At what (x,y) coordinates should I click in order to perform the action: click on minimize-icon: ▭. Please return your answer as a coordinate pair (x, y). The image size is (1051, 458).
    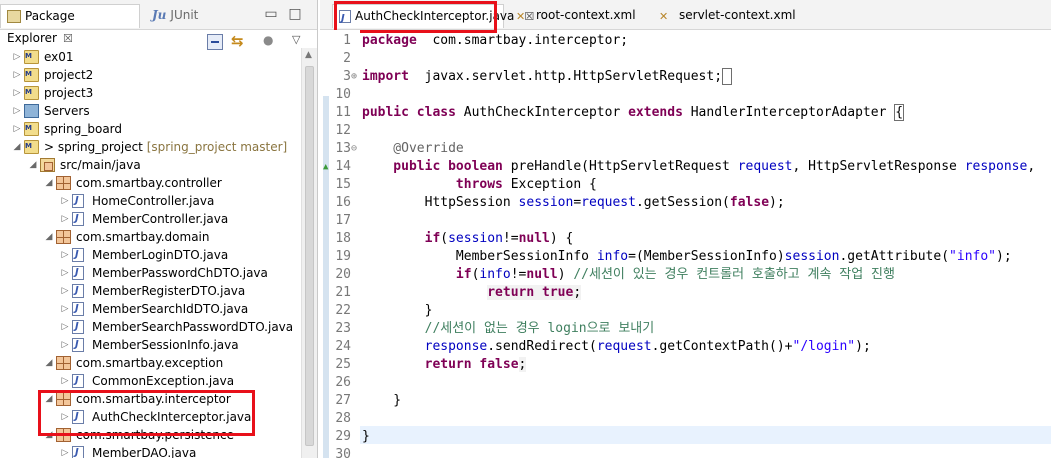
    Looking at the image, I should click on (271, 14).